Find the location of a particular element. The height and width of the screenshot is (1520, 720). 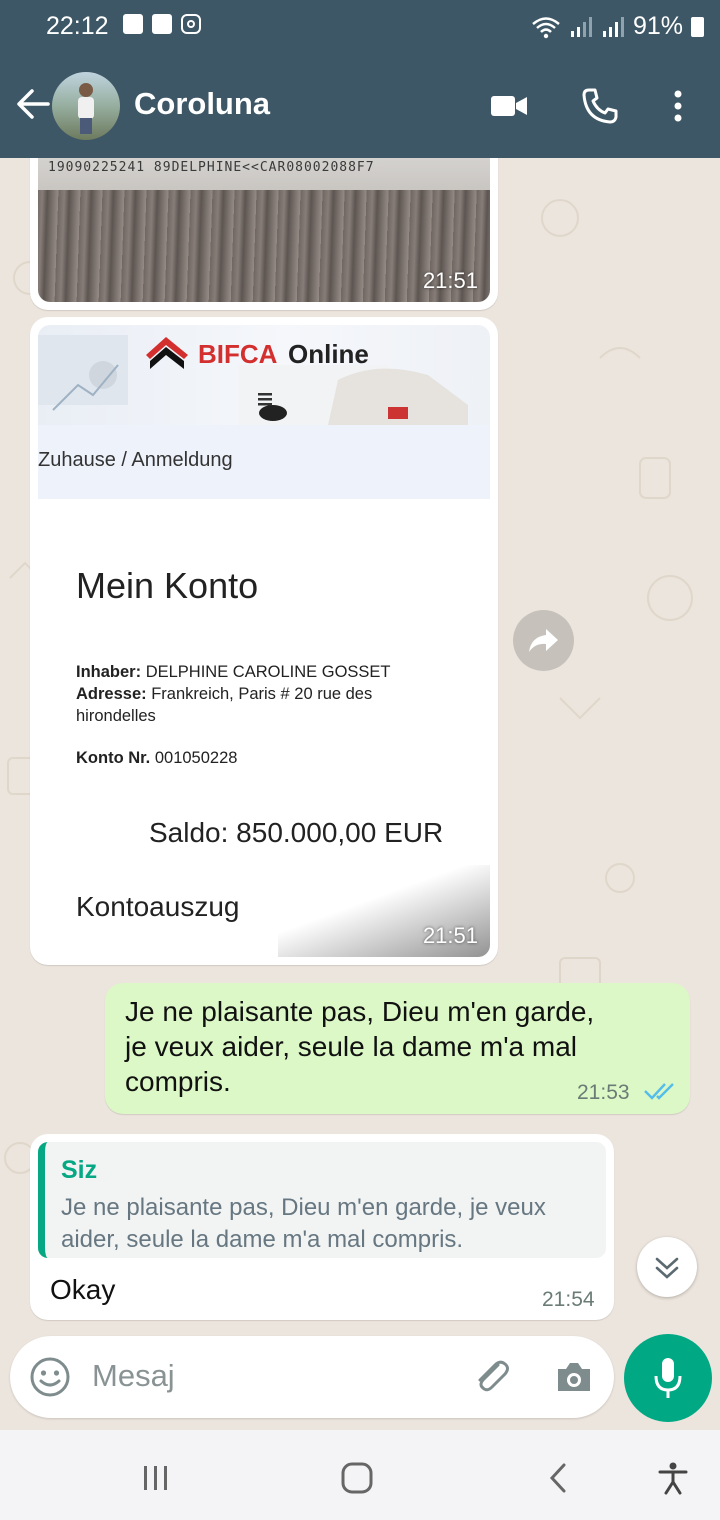

forward-icon is located at coordinates (543, 640).